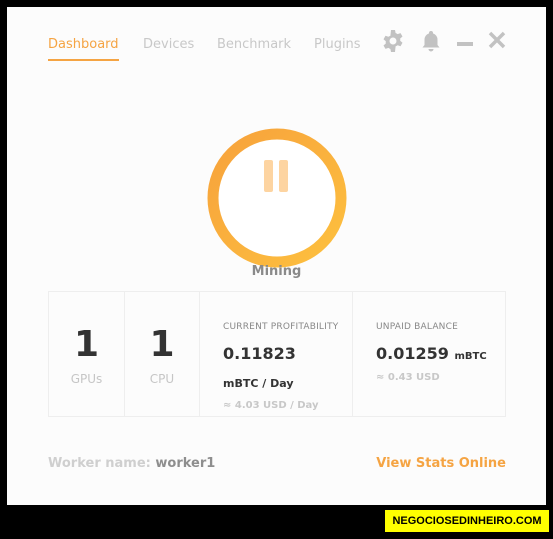 The image size is (553, 539). Describe the element at coordinates (337, 44) in the screenshot. I see `tab-plugins: Plugins` at that location.